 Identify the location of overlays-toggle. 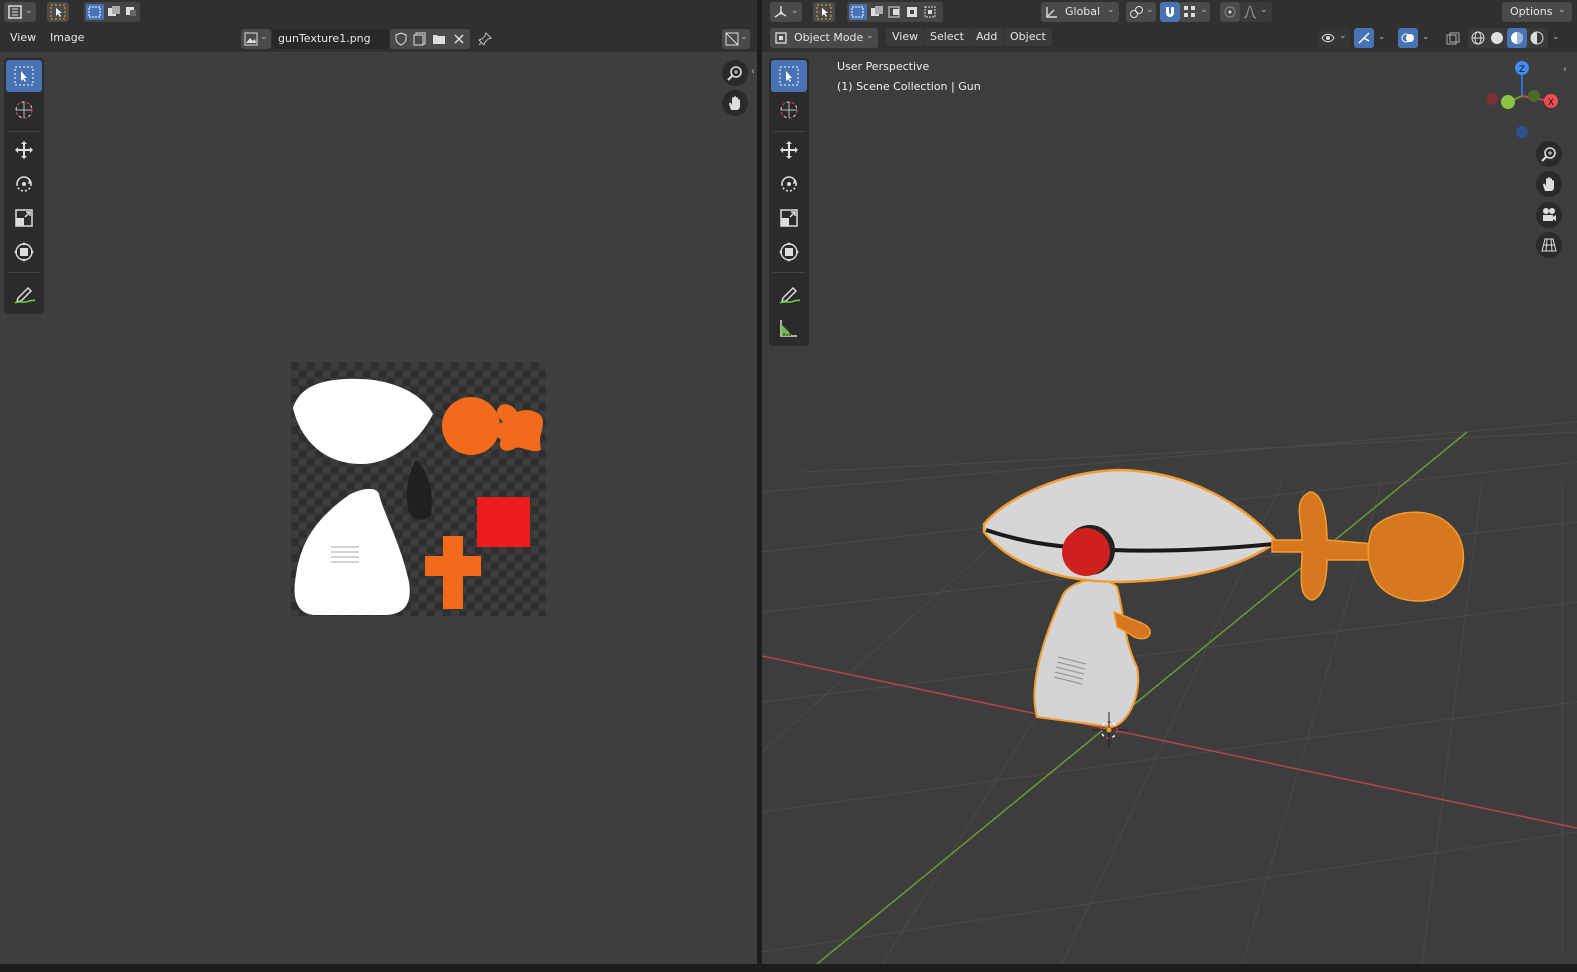
(1408, 38).